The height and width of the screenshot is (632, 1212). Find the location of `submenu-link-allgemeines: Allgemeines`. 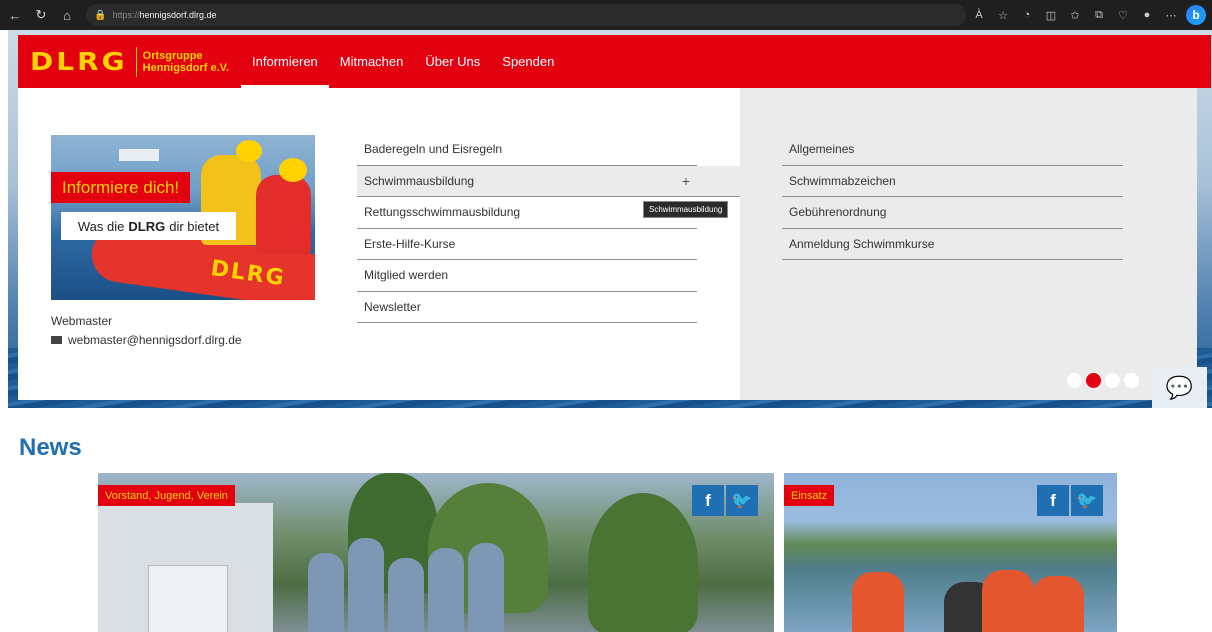

submenu-link-allgemeines: Allgemeines is located at coordinates (952, 150).